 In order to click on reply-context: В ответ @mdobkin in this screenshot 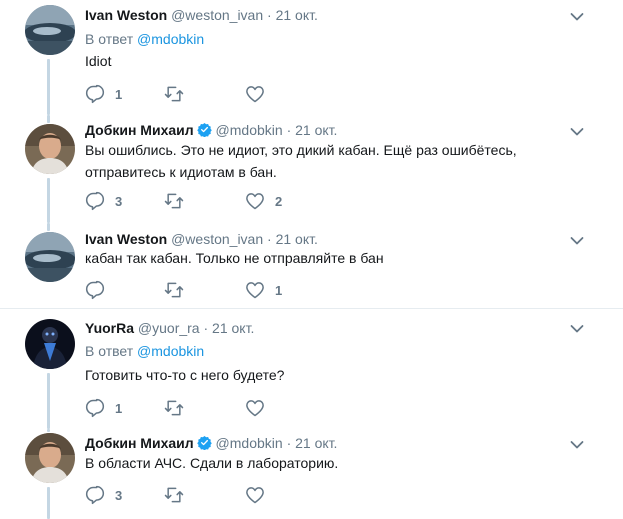, I will do `click(144, 351)`.